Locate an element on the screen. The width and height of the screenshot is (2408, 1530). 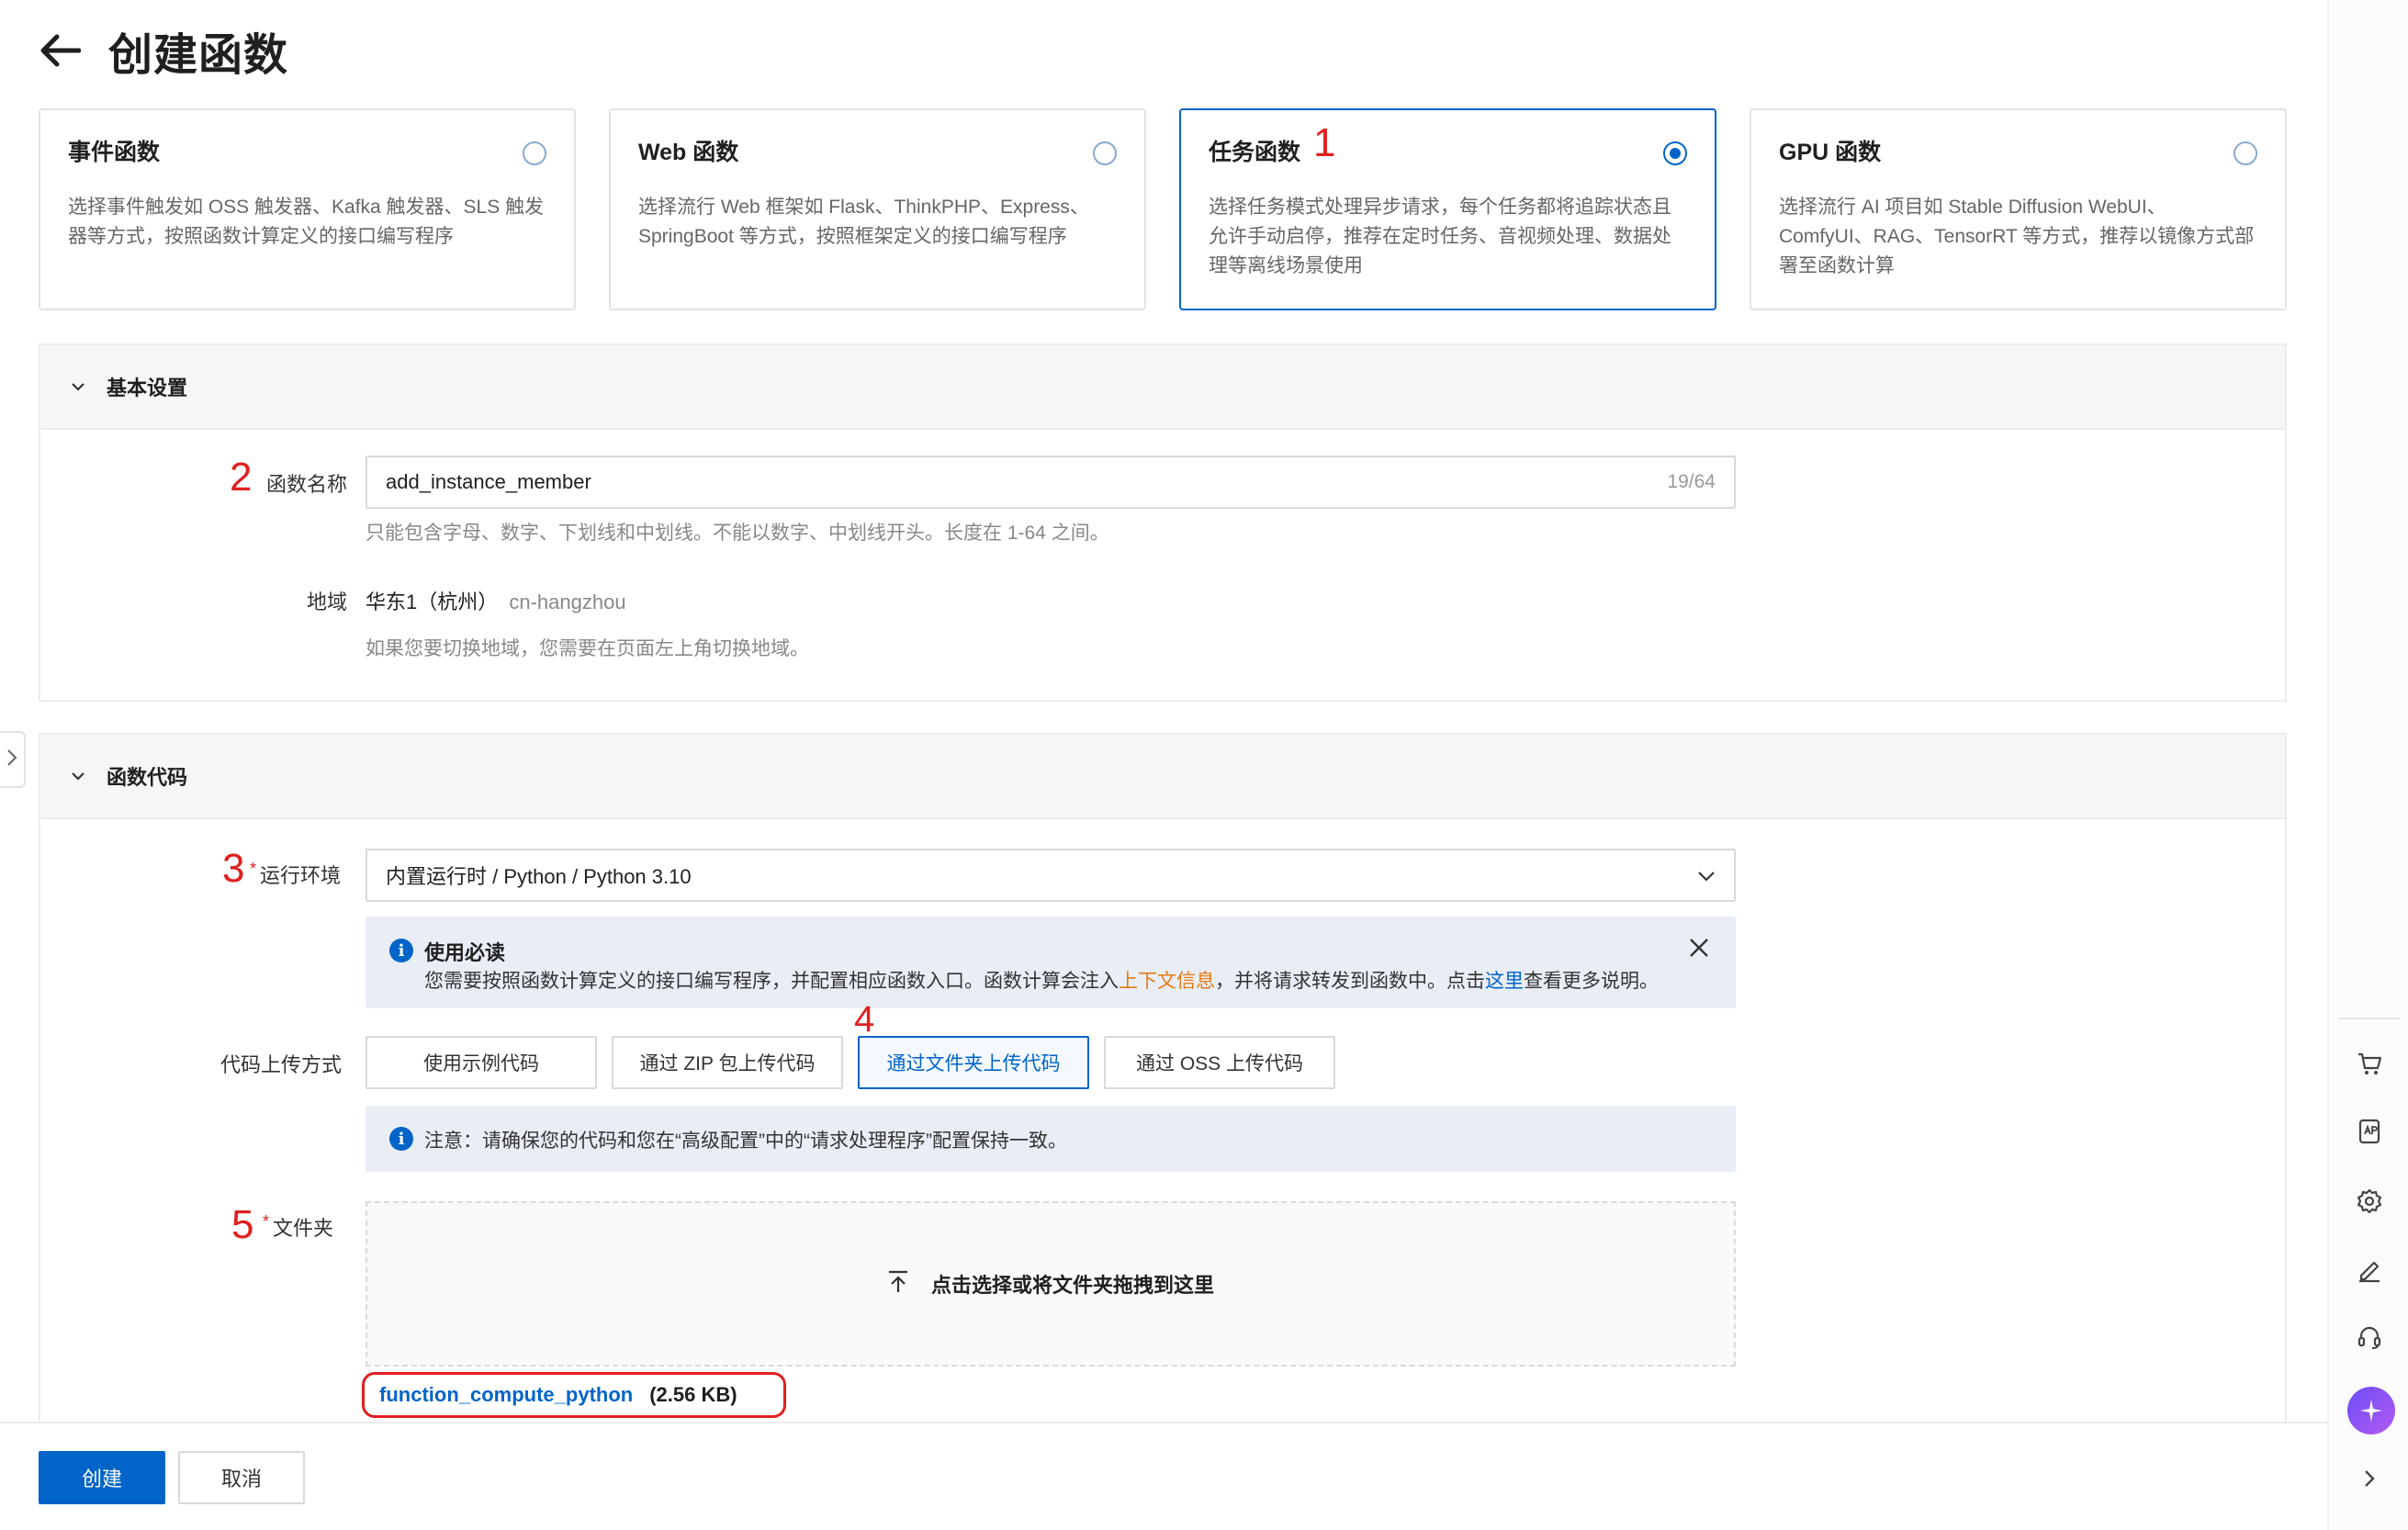
cancel-button: 取消 is located at coordinates (241, 1477).